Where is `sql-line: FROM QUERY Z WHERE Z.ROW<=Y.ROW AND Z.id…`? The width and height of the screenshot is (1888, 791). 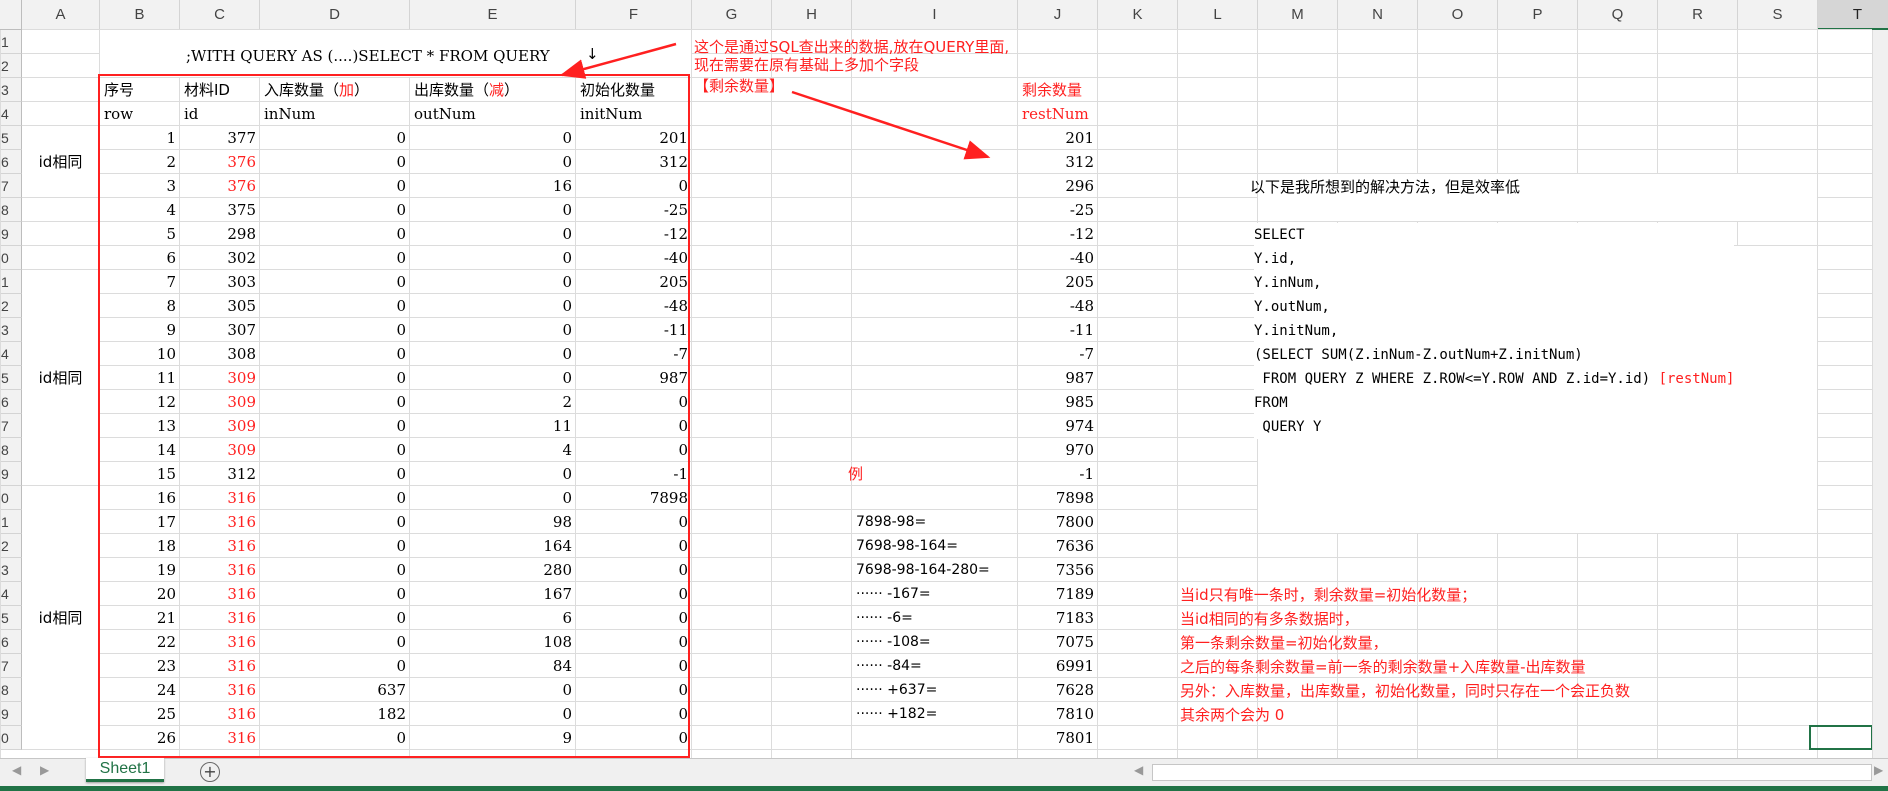
sql-line: FROM QUERY Z WHERE Z.ROW<=Y.ROW AND Z.id… is located at coordinates (1494, 379).